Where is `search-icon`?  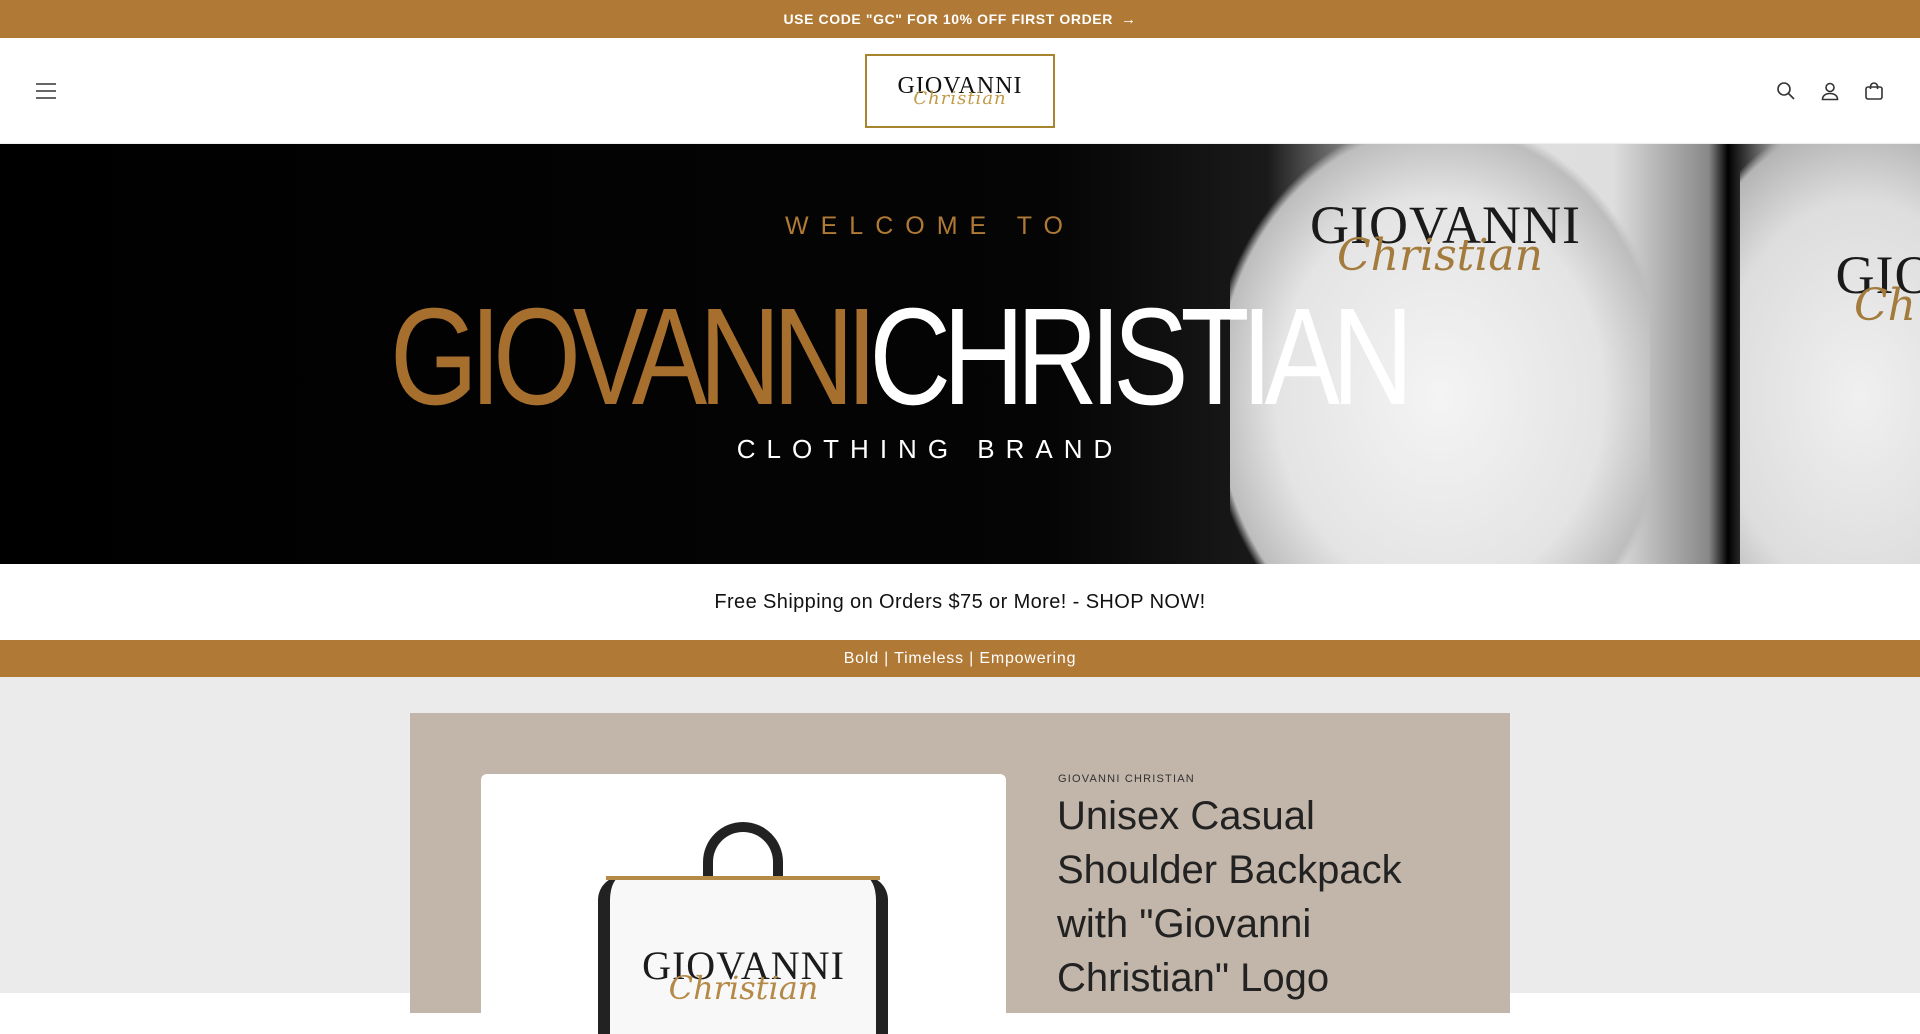 search-icon is located at coordinates (1786, 90).